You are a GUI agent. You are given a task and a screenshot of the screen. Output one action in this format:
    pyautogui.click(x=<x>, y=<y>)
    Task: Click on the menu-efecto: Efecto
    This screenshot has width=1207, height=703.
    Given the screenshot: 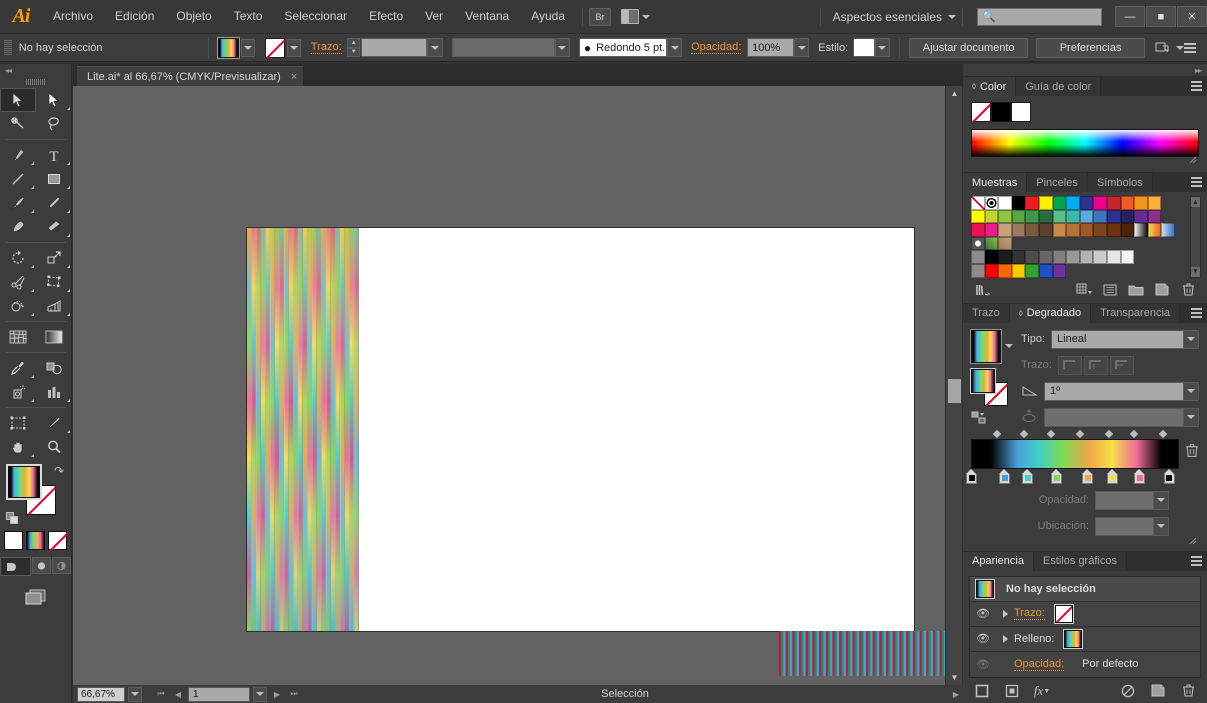 What is the action you would take?
    pyautogui.click(x=386, y=16)
    